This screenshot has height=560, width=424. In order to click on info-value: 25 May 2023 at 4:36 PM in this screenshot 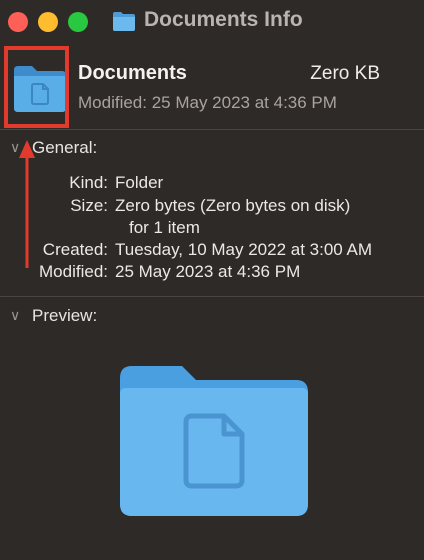, I will do `click(208, 271)`.